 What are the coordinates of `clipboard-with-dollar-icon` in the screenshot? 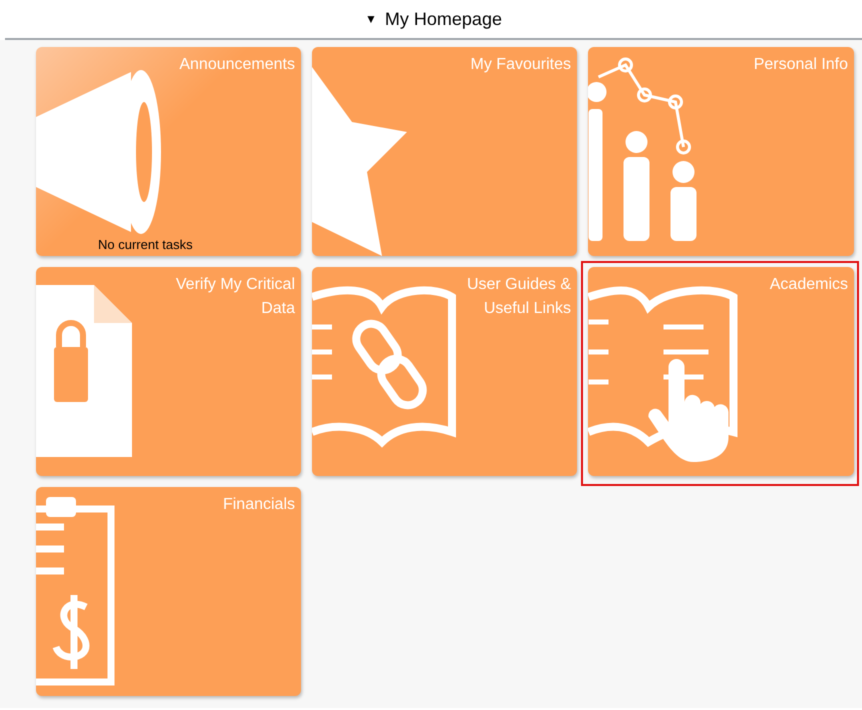 It's located at (75, 591).